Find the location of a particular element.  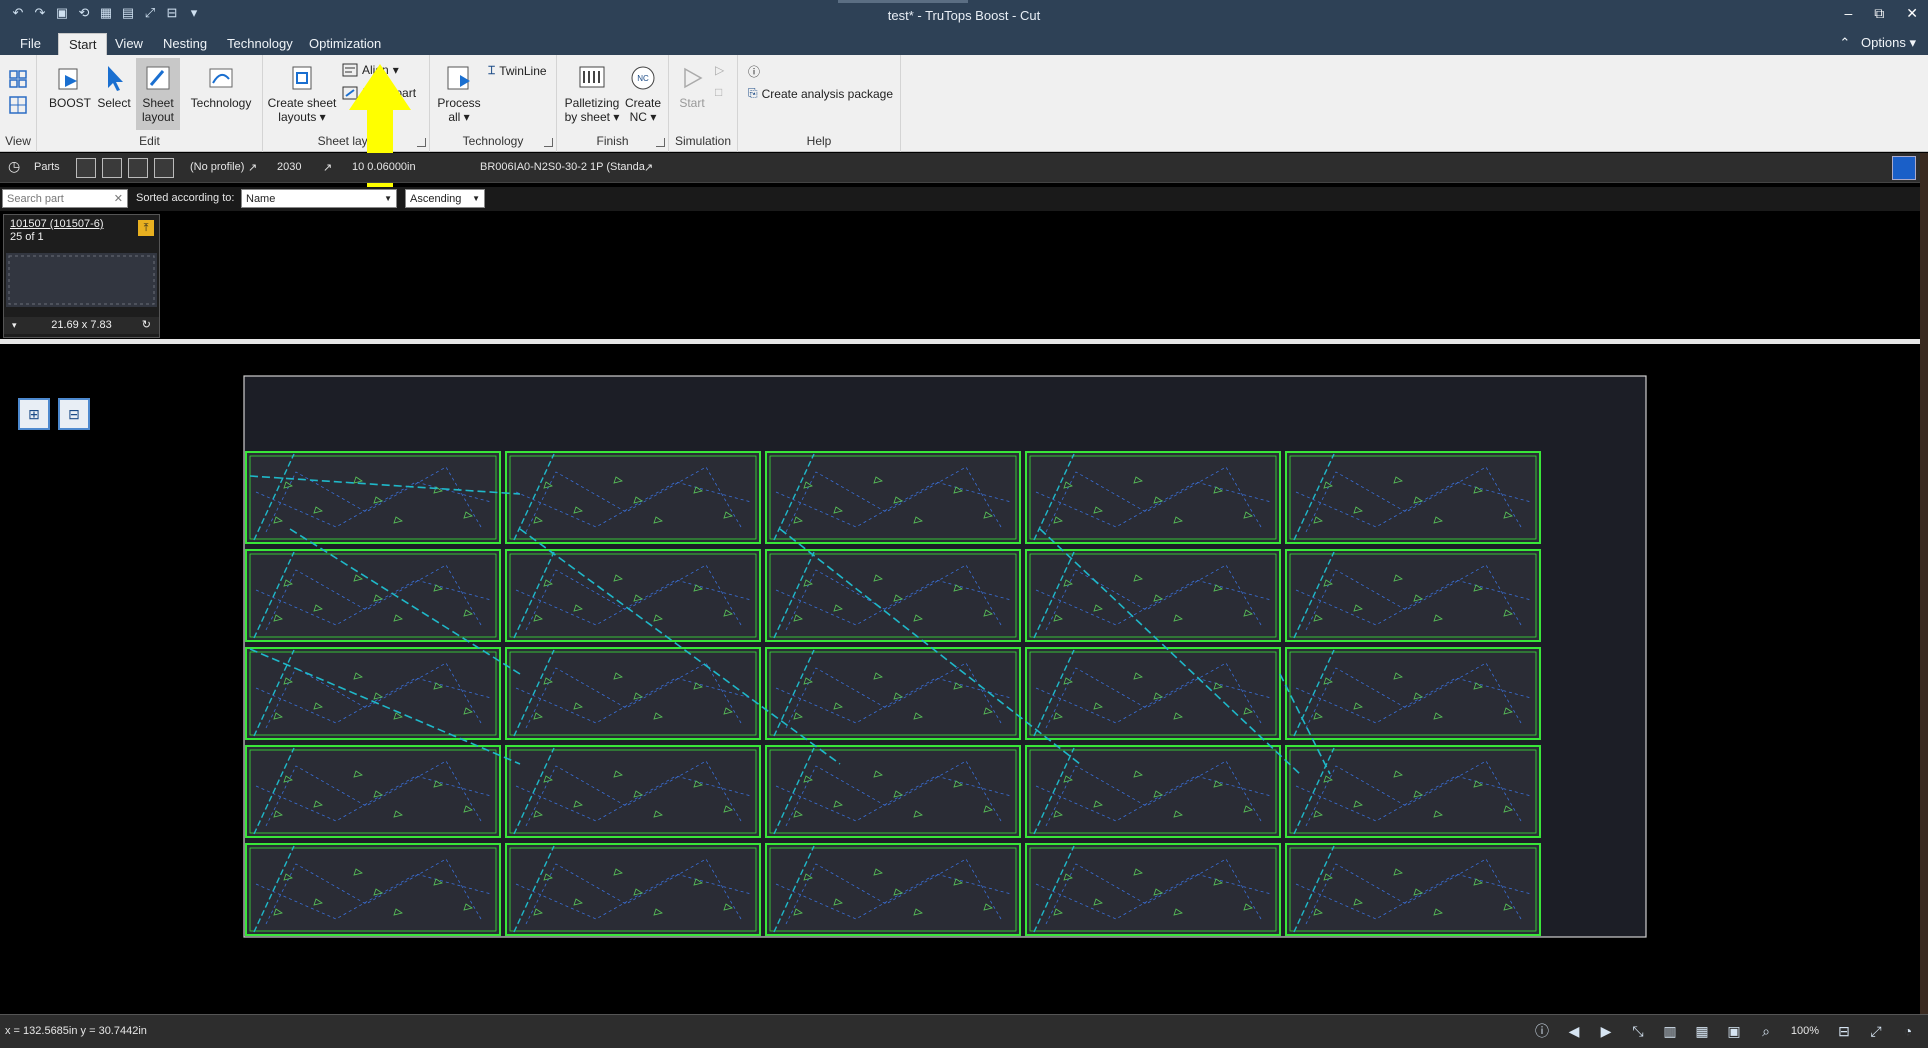

grid-mode-icon: ▦ is located at coordinates (1702, 1031).